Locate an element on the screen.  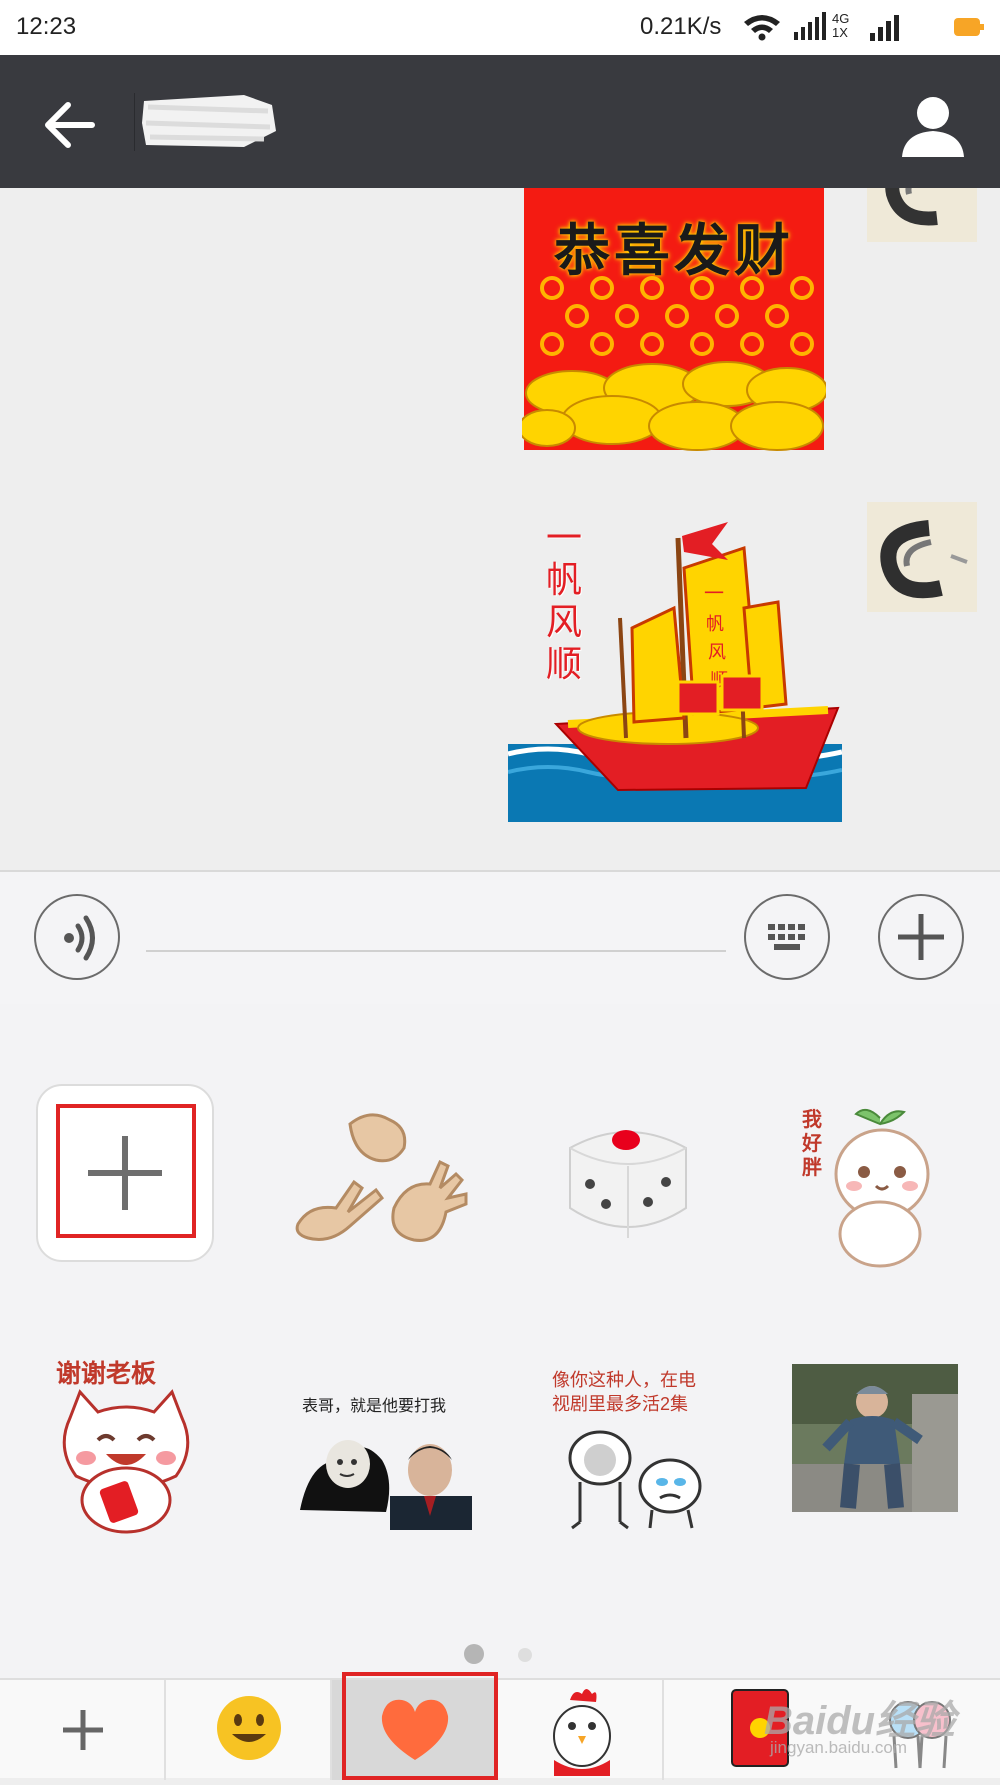
battery-icon is located at coordinates (969, 27).